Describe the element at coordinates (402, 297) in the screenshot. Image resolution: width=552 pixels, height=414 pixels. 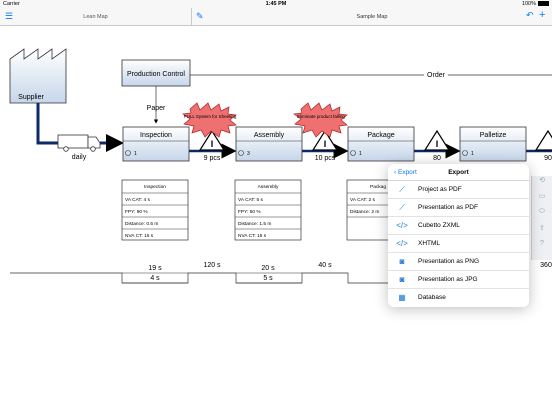
I see `database-icon: ▦` at that location.